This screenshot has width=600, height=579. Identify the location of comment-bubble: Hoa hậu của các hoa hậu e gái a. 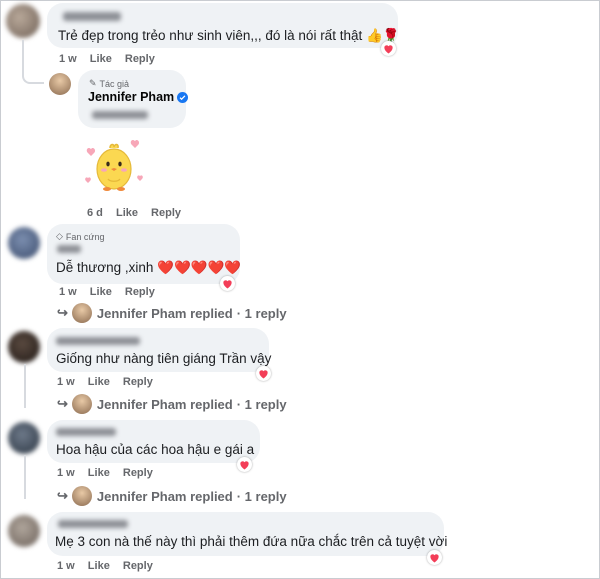
(153, 441).